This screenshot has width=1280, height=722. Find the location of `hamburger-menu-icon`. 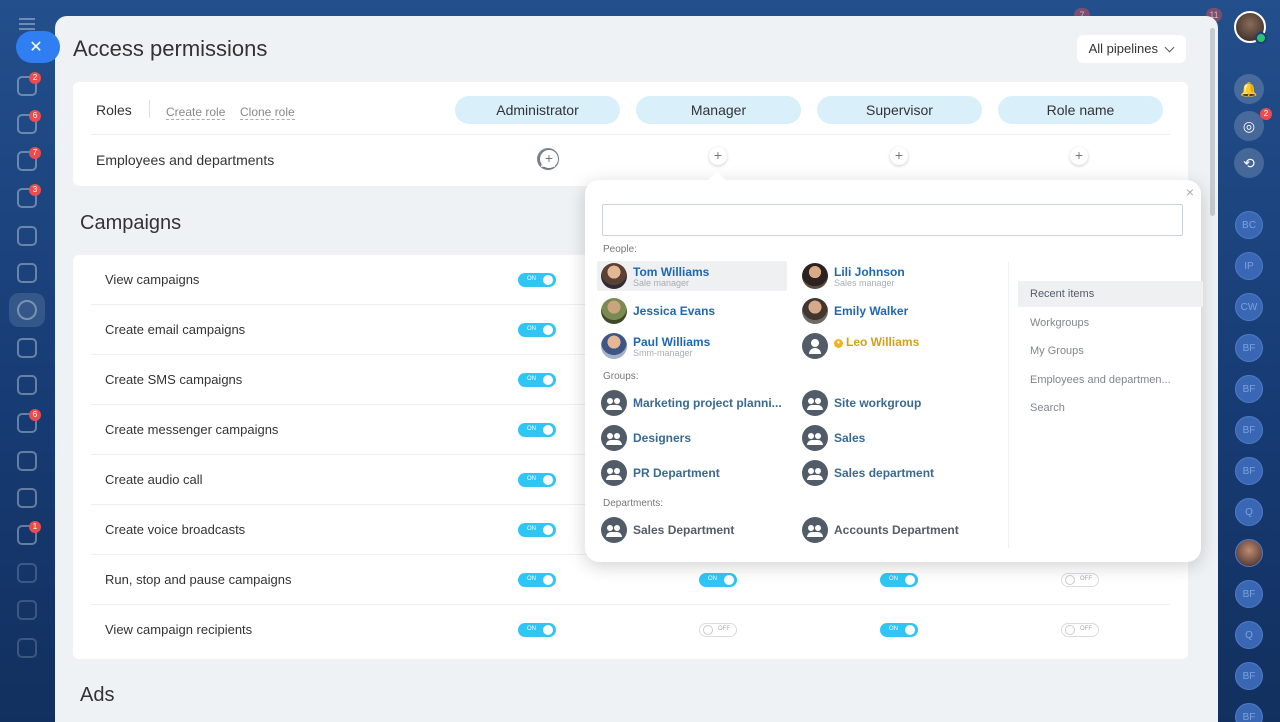

hamburger-menu-icon is located at coordinates (27, 24).